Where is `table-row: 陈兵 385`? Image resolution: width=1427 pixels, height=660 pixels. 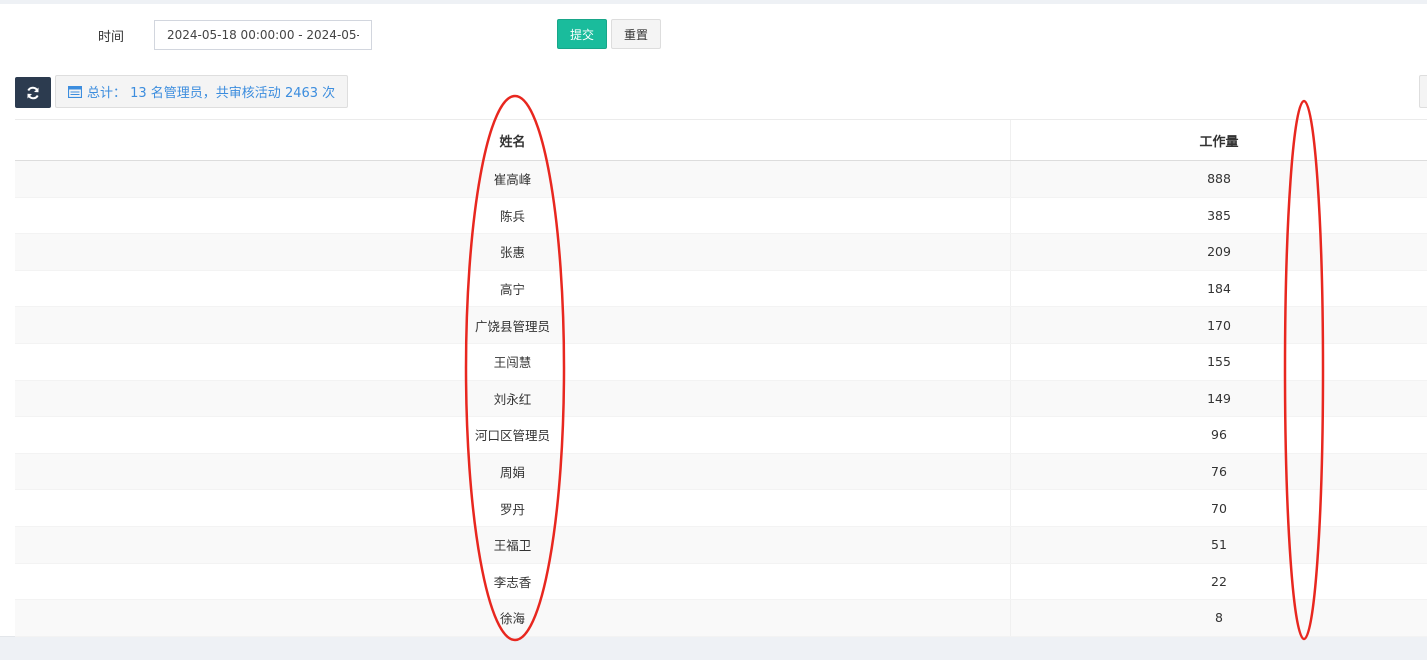 table-row: 陈兵 385 is located at coordinates (721, 216).